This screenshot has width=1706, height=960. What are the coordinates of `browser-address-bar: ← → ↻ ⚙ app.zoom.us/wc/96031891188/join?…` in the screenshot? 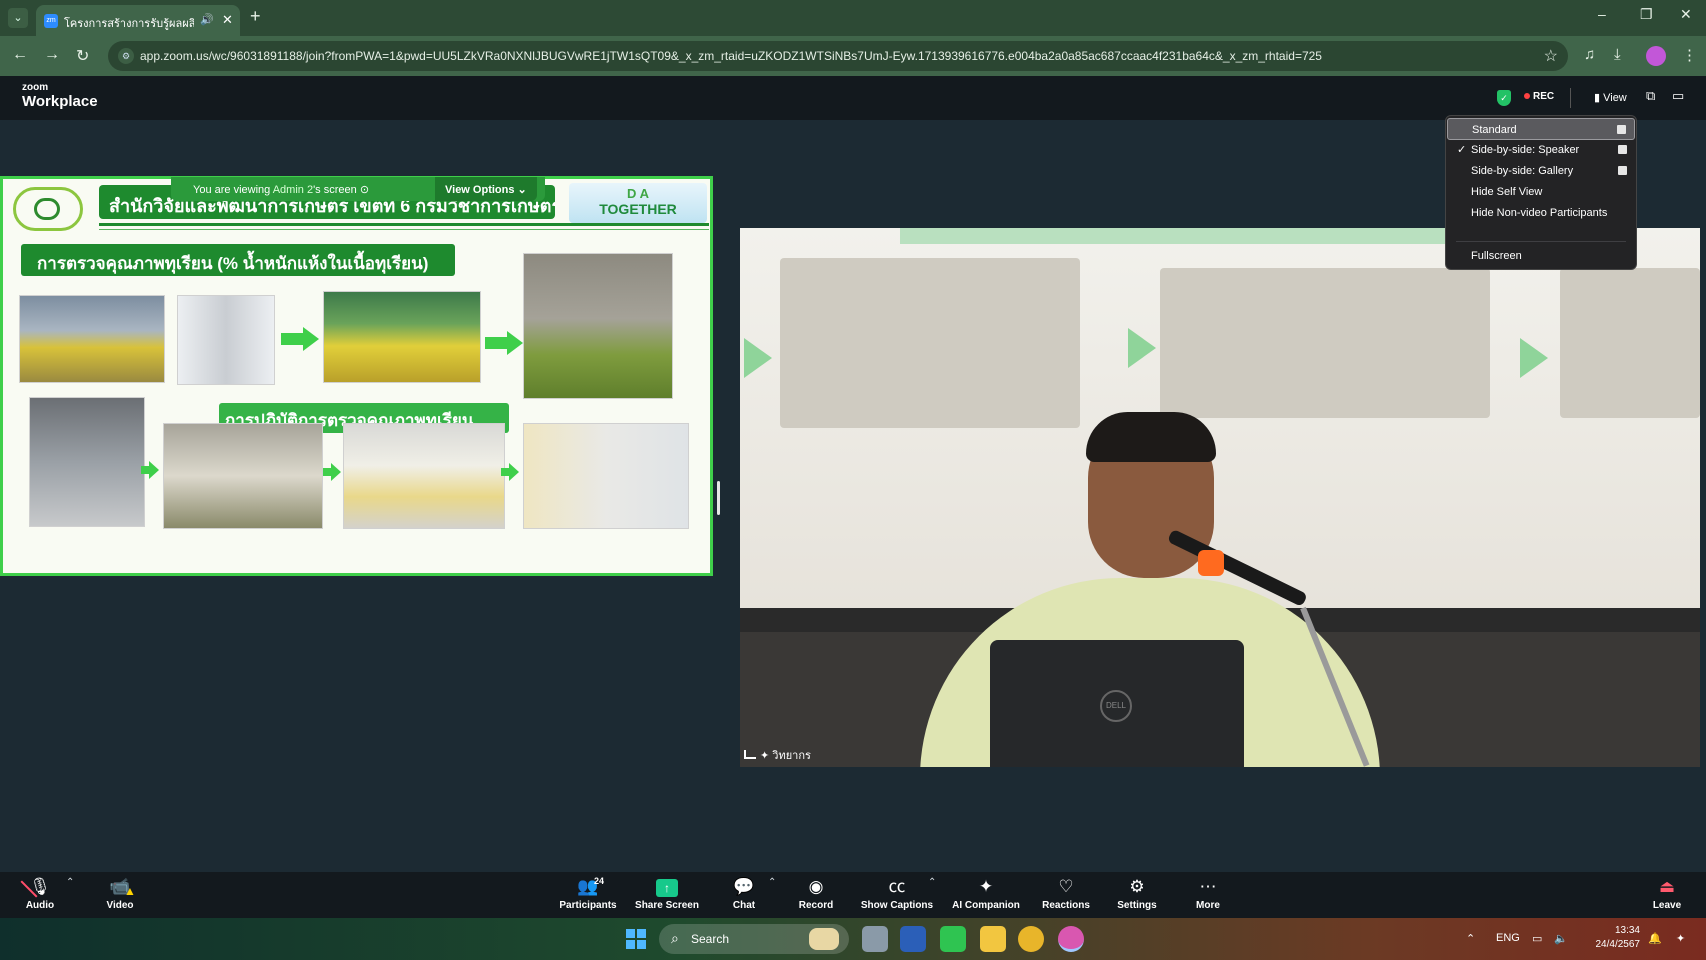 It's located at (853, 56).